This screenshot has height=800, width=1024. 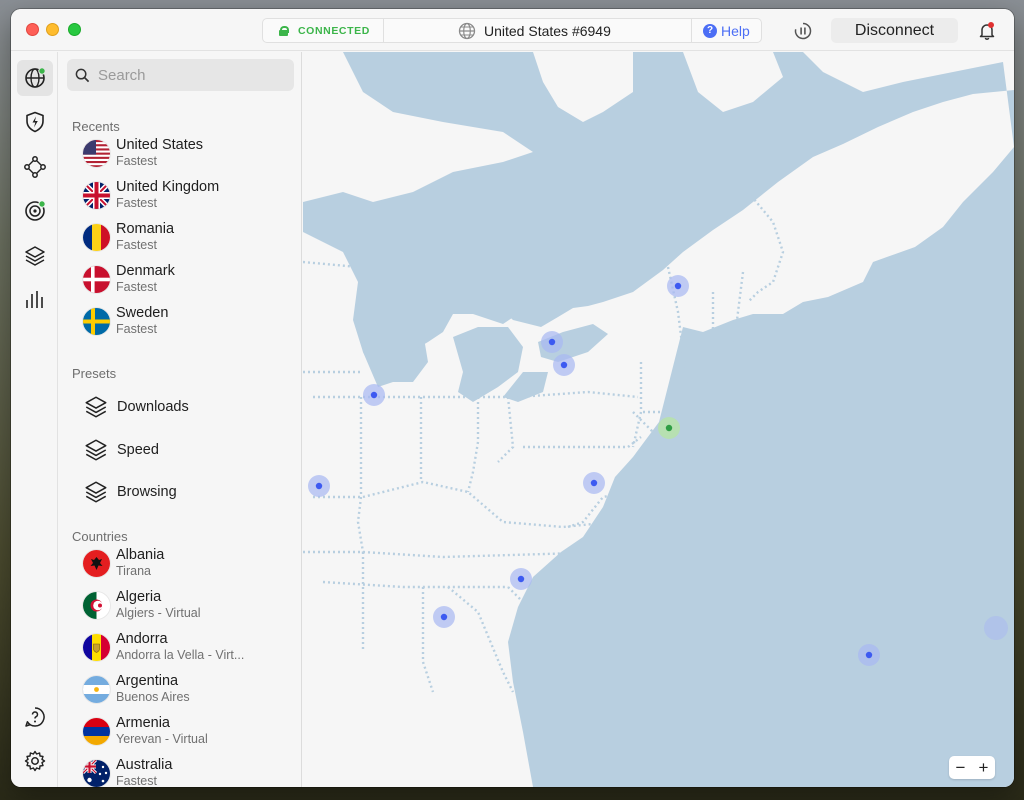 I want to click on stats-bars-icon, so click(x=34, y=299).